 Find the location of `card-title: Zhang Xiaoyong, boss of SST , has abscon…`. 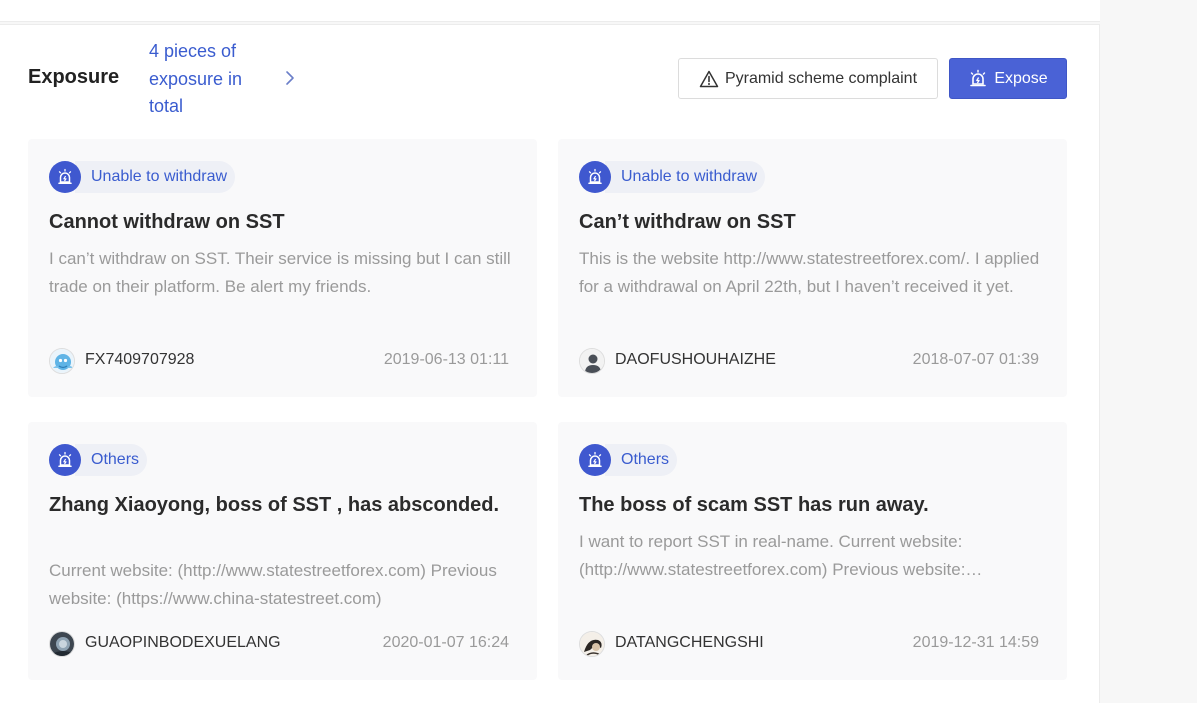

card-title: Zhang Xiaoyong, boss of SST , has abscon… is located at coordinates (274, 505).